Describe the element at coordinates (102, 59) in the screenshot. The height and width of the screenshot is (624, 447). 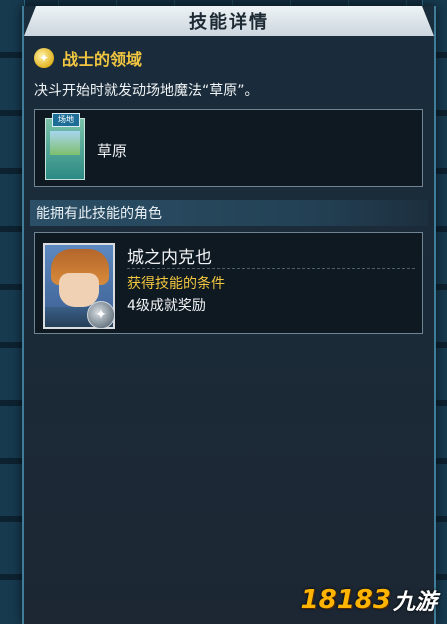
I see `skill-name: 战士的领域` at that location.